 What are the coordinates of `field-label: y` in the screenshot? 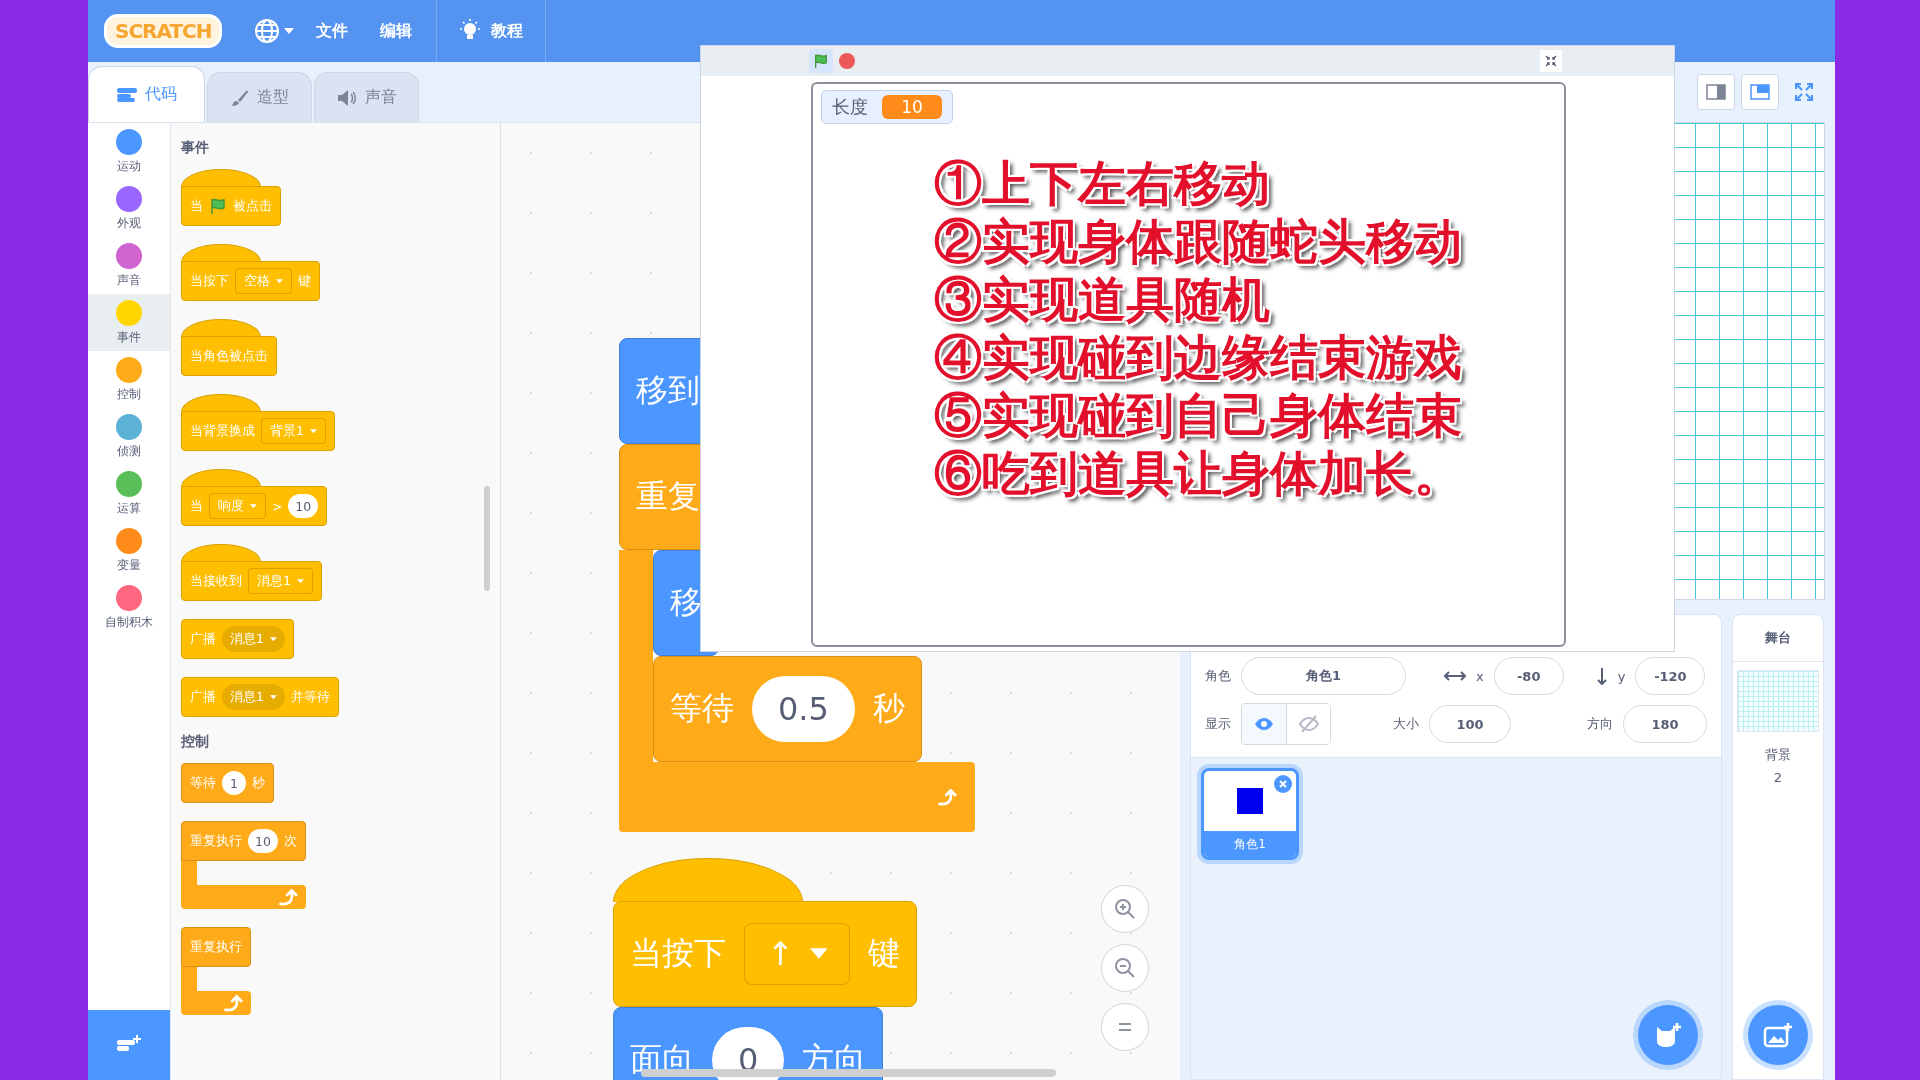 It's located at (1621, 676).